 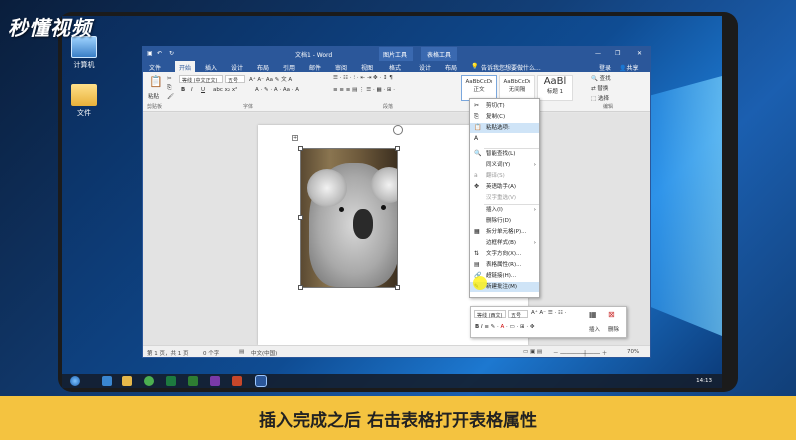 I want to click on tab-format: 格式, so click(x=395, y=67).